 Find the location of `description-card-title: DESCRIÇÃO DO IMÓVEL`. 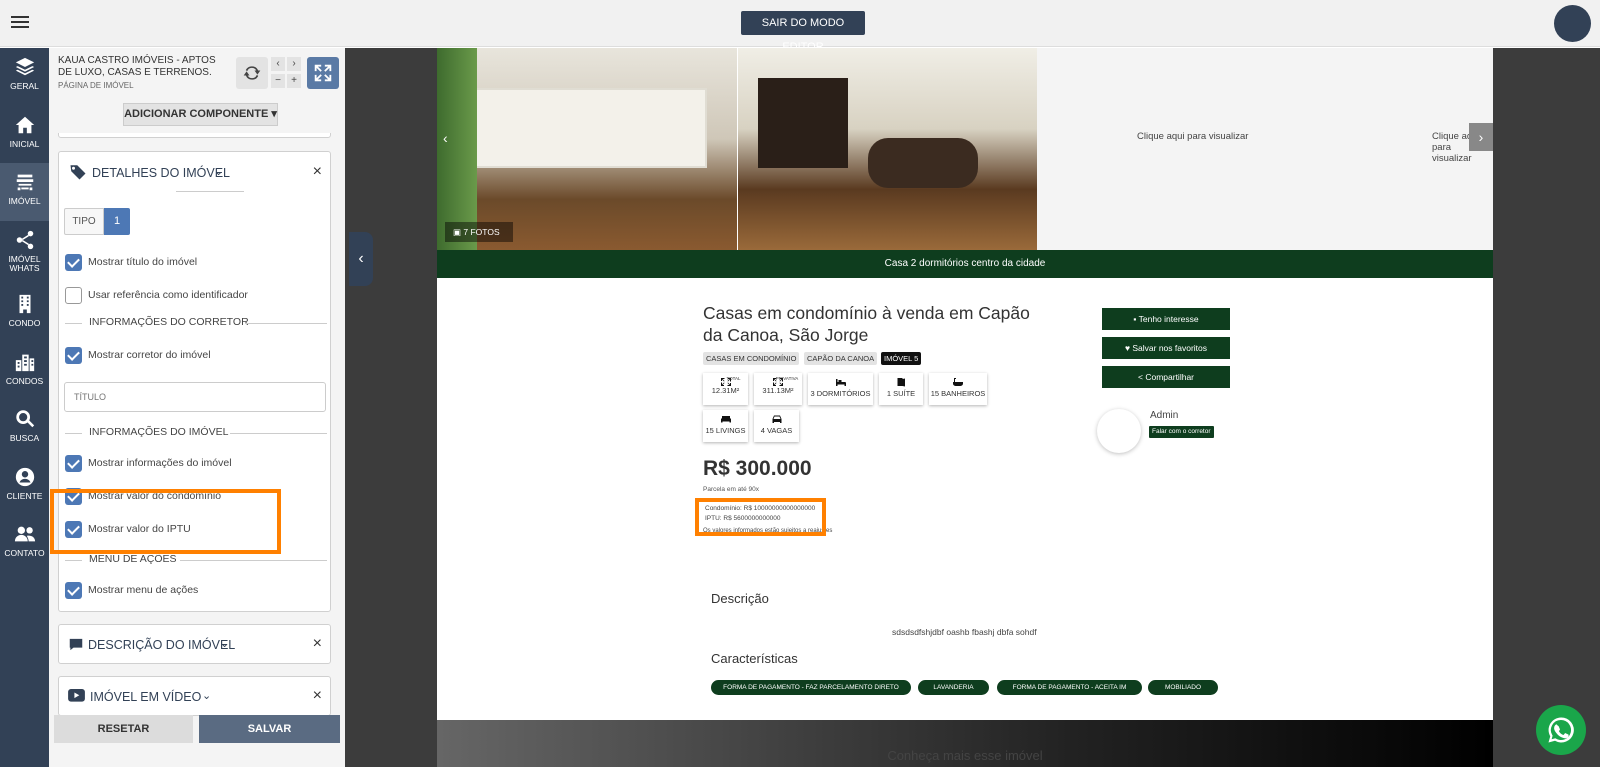

description-card-title: DESCRIÇÃO DO IMÓVEL is located at coordinates (161, 645).